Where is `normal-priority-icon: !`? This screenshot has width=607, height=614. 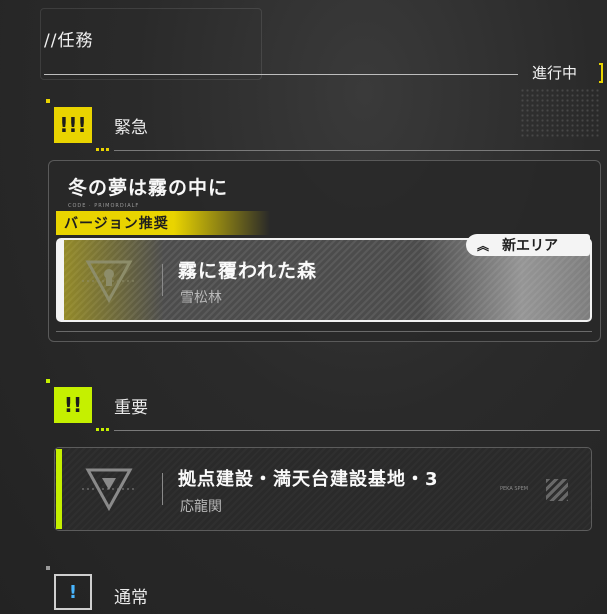 normal-priority-icon: ! is located at coordinates (73, 592).